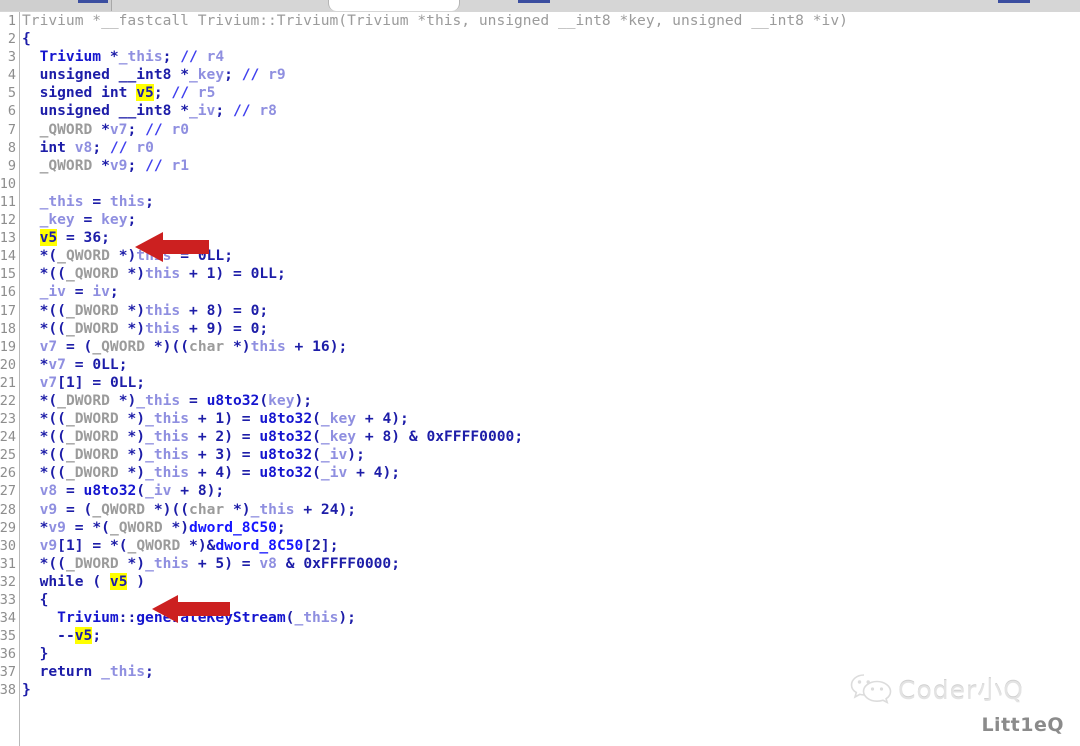 Image resolution: width=1080 pixels, height=746 pixels. Describe the element at coordinates (8, 437) in the screenshot. I see `line-number: 24` at that location.